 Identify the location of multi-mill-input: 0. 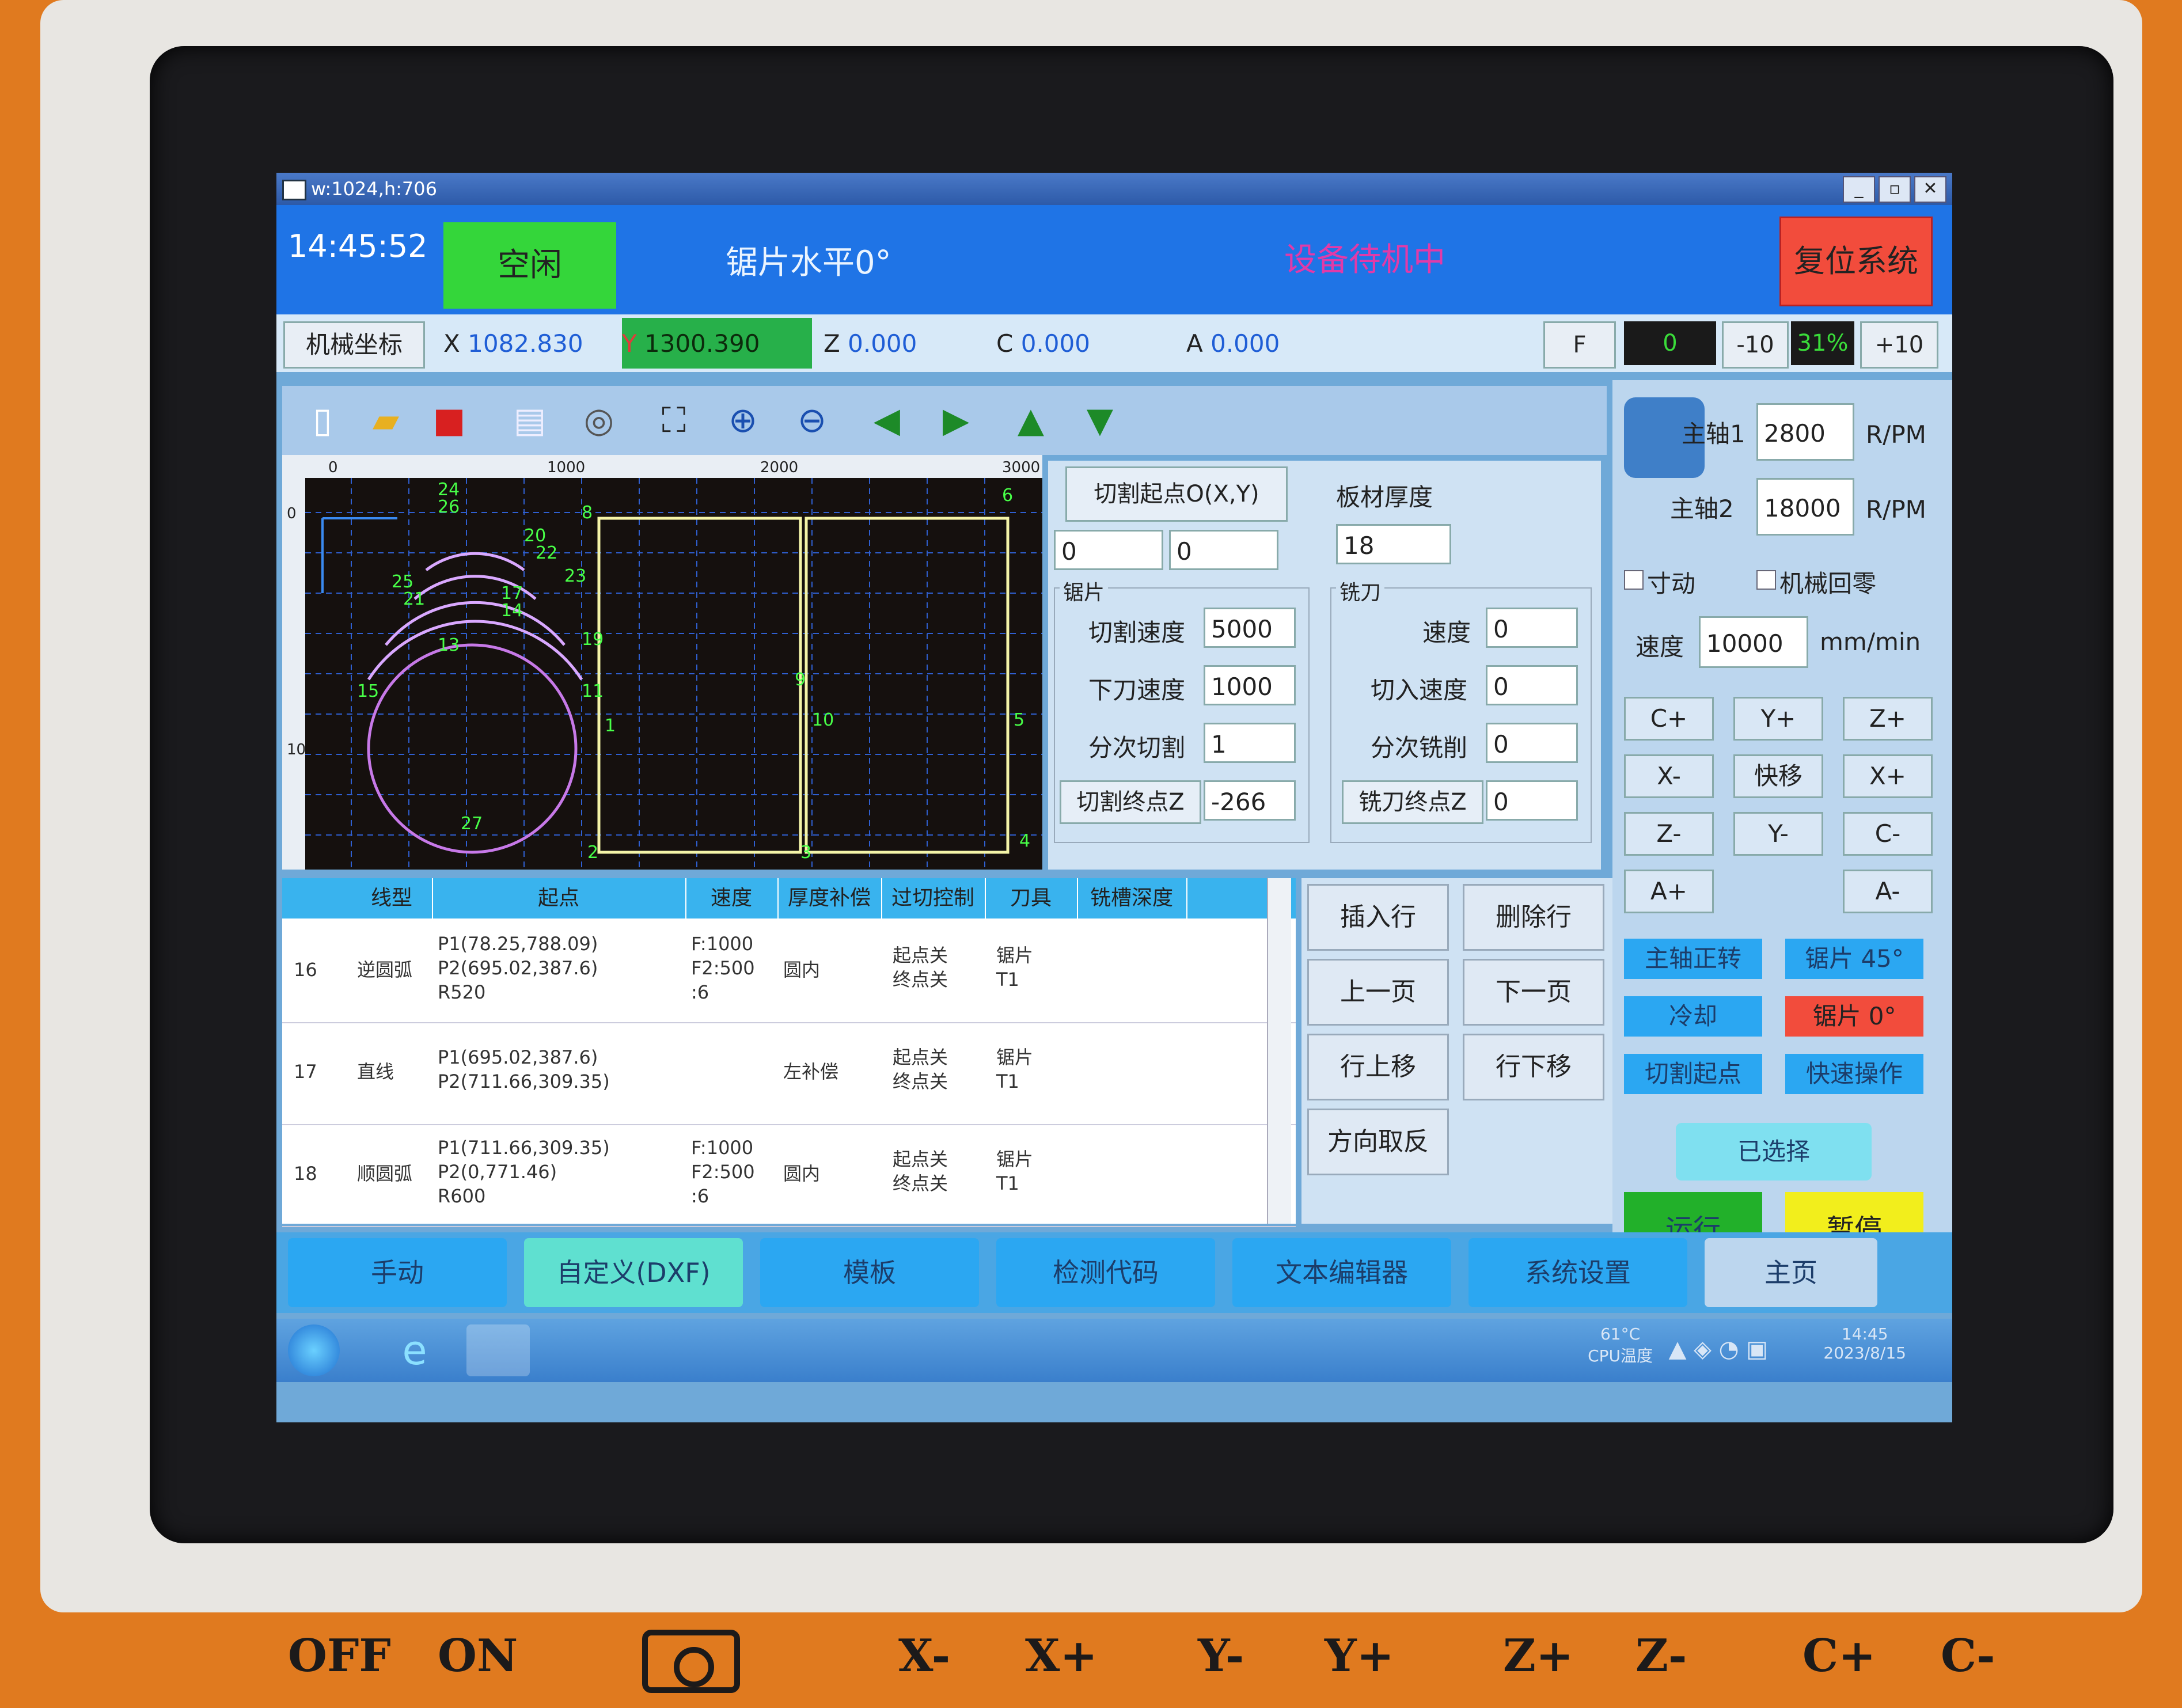
(1532, 743).